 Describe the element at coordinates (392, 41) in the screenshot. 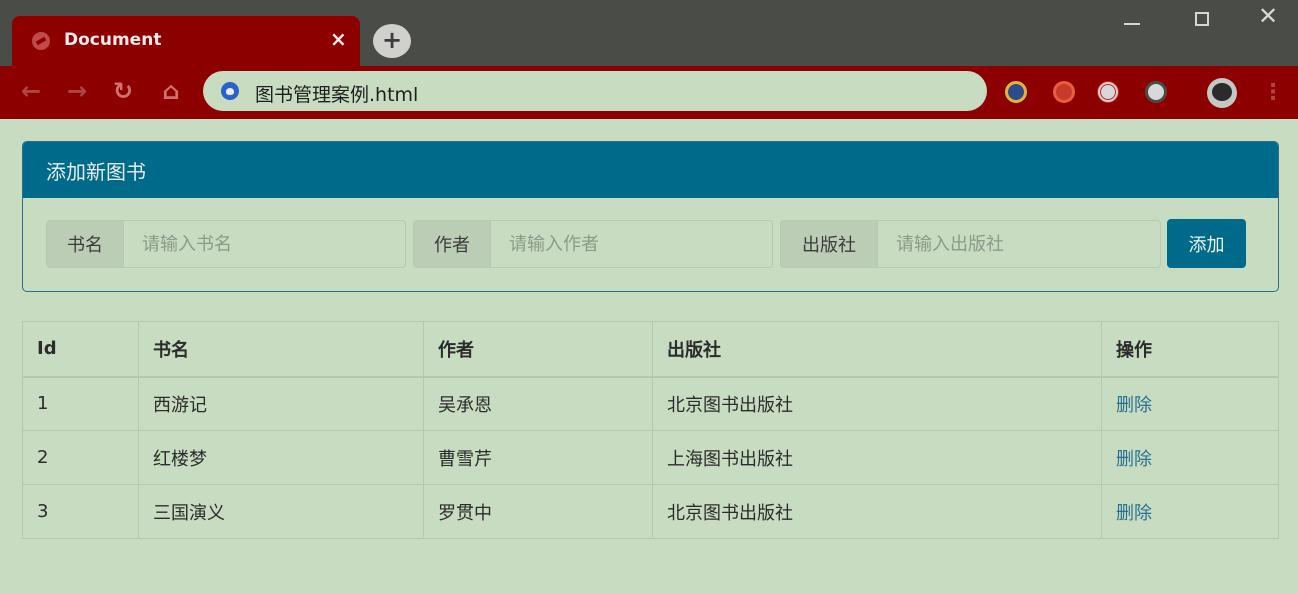

I see `new-tab-button: +` at that location.